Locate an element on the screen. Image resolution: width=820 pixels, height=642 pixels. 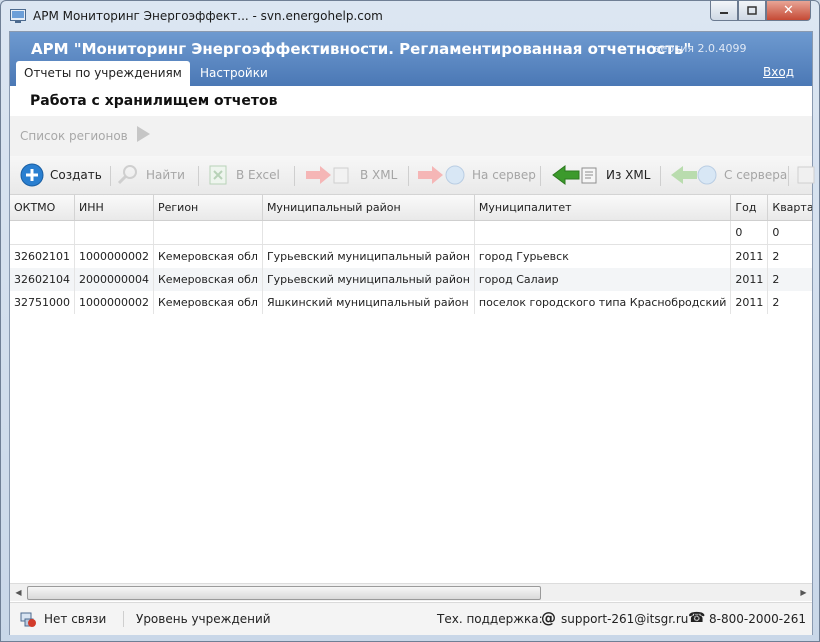
filter-row: 0 0 is located at coordinates (411, 232).